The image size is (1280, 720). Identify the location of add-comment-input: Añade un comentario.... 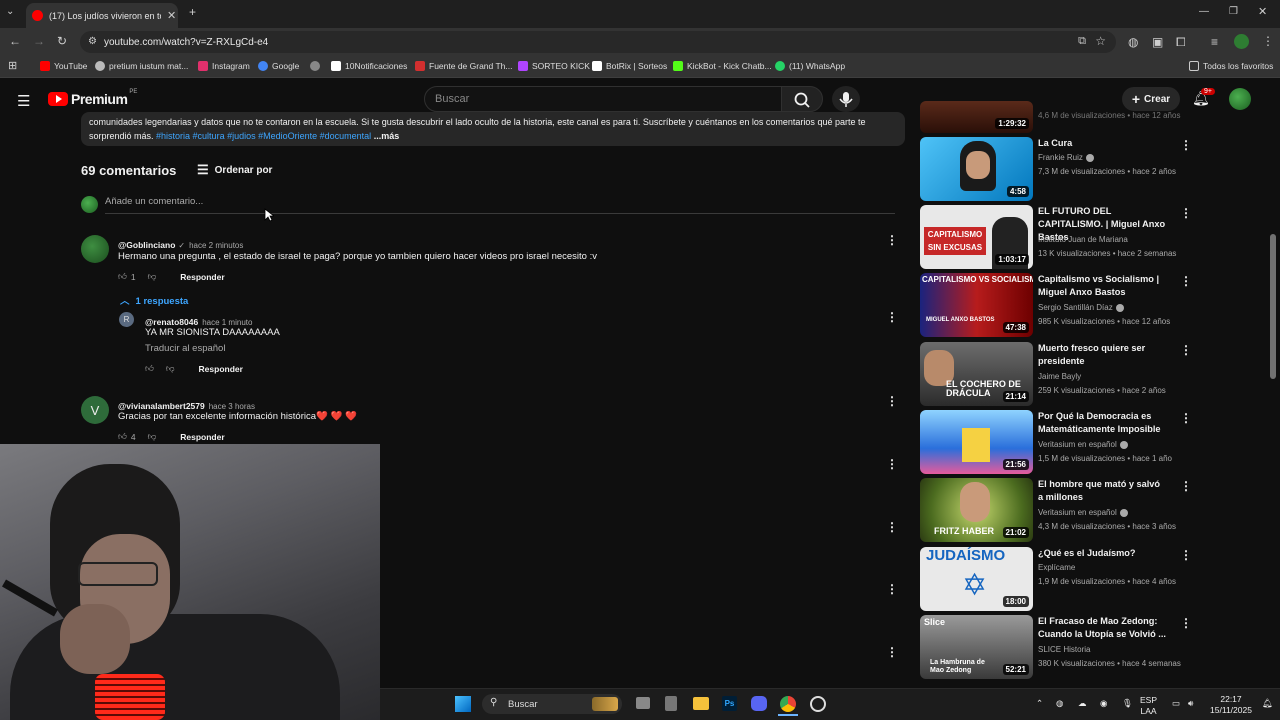
(500, 205).